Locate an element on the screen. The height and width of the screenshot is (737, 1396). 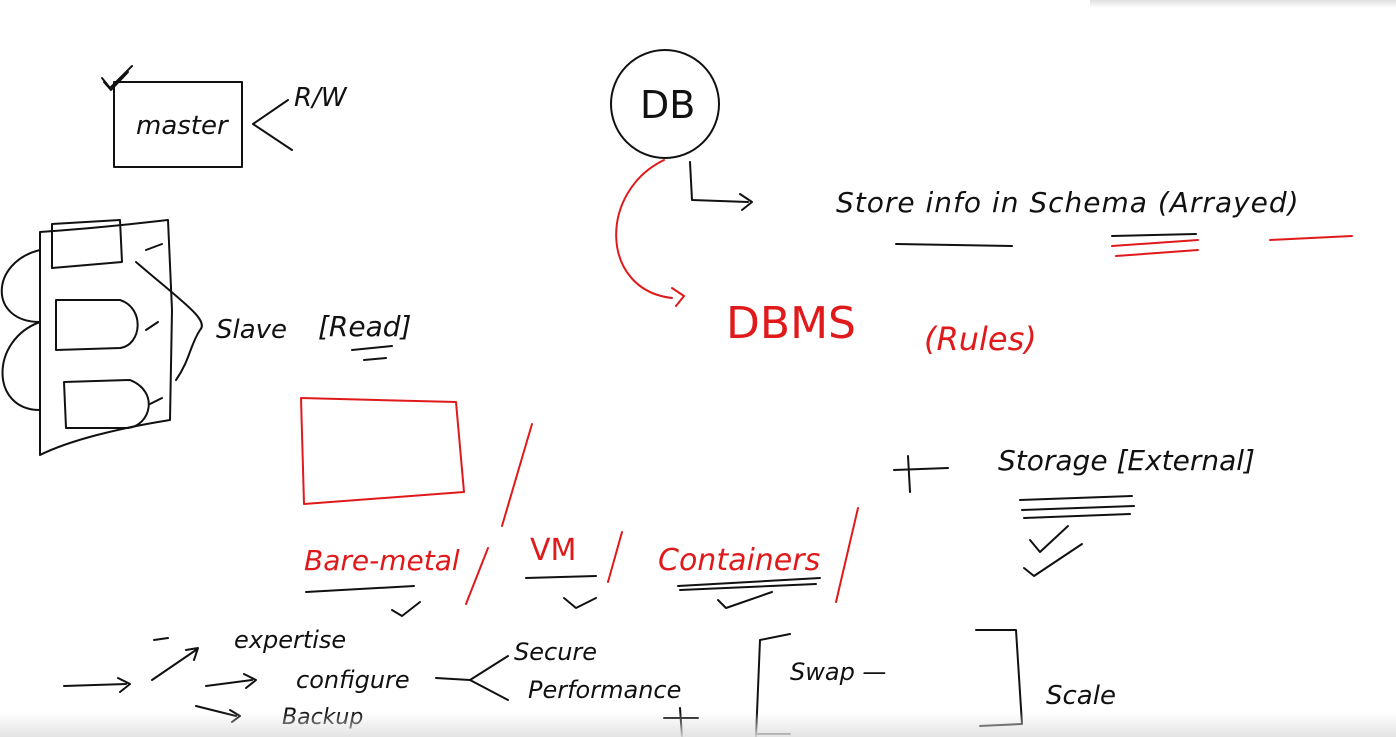
top-edge-shade is located at coordinates (1243, 4).